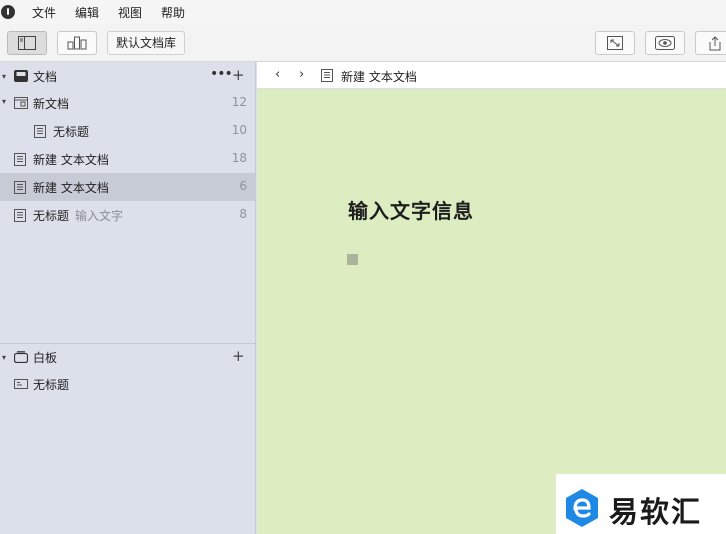  I want to click on toolbar: 默认文档库, so click(363, 43).